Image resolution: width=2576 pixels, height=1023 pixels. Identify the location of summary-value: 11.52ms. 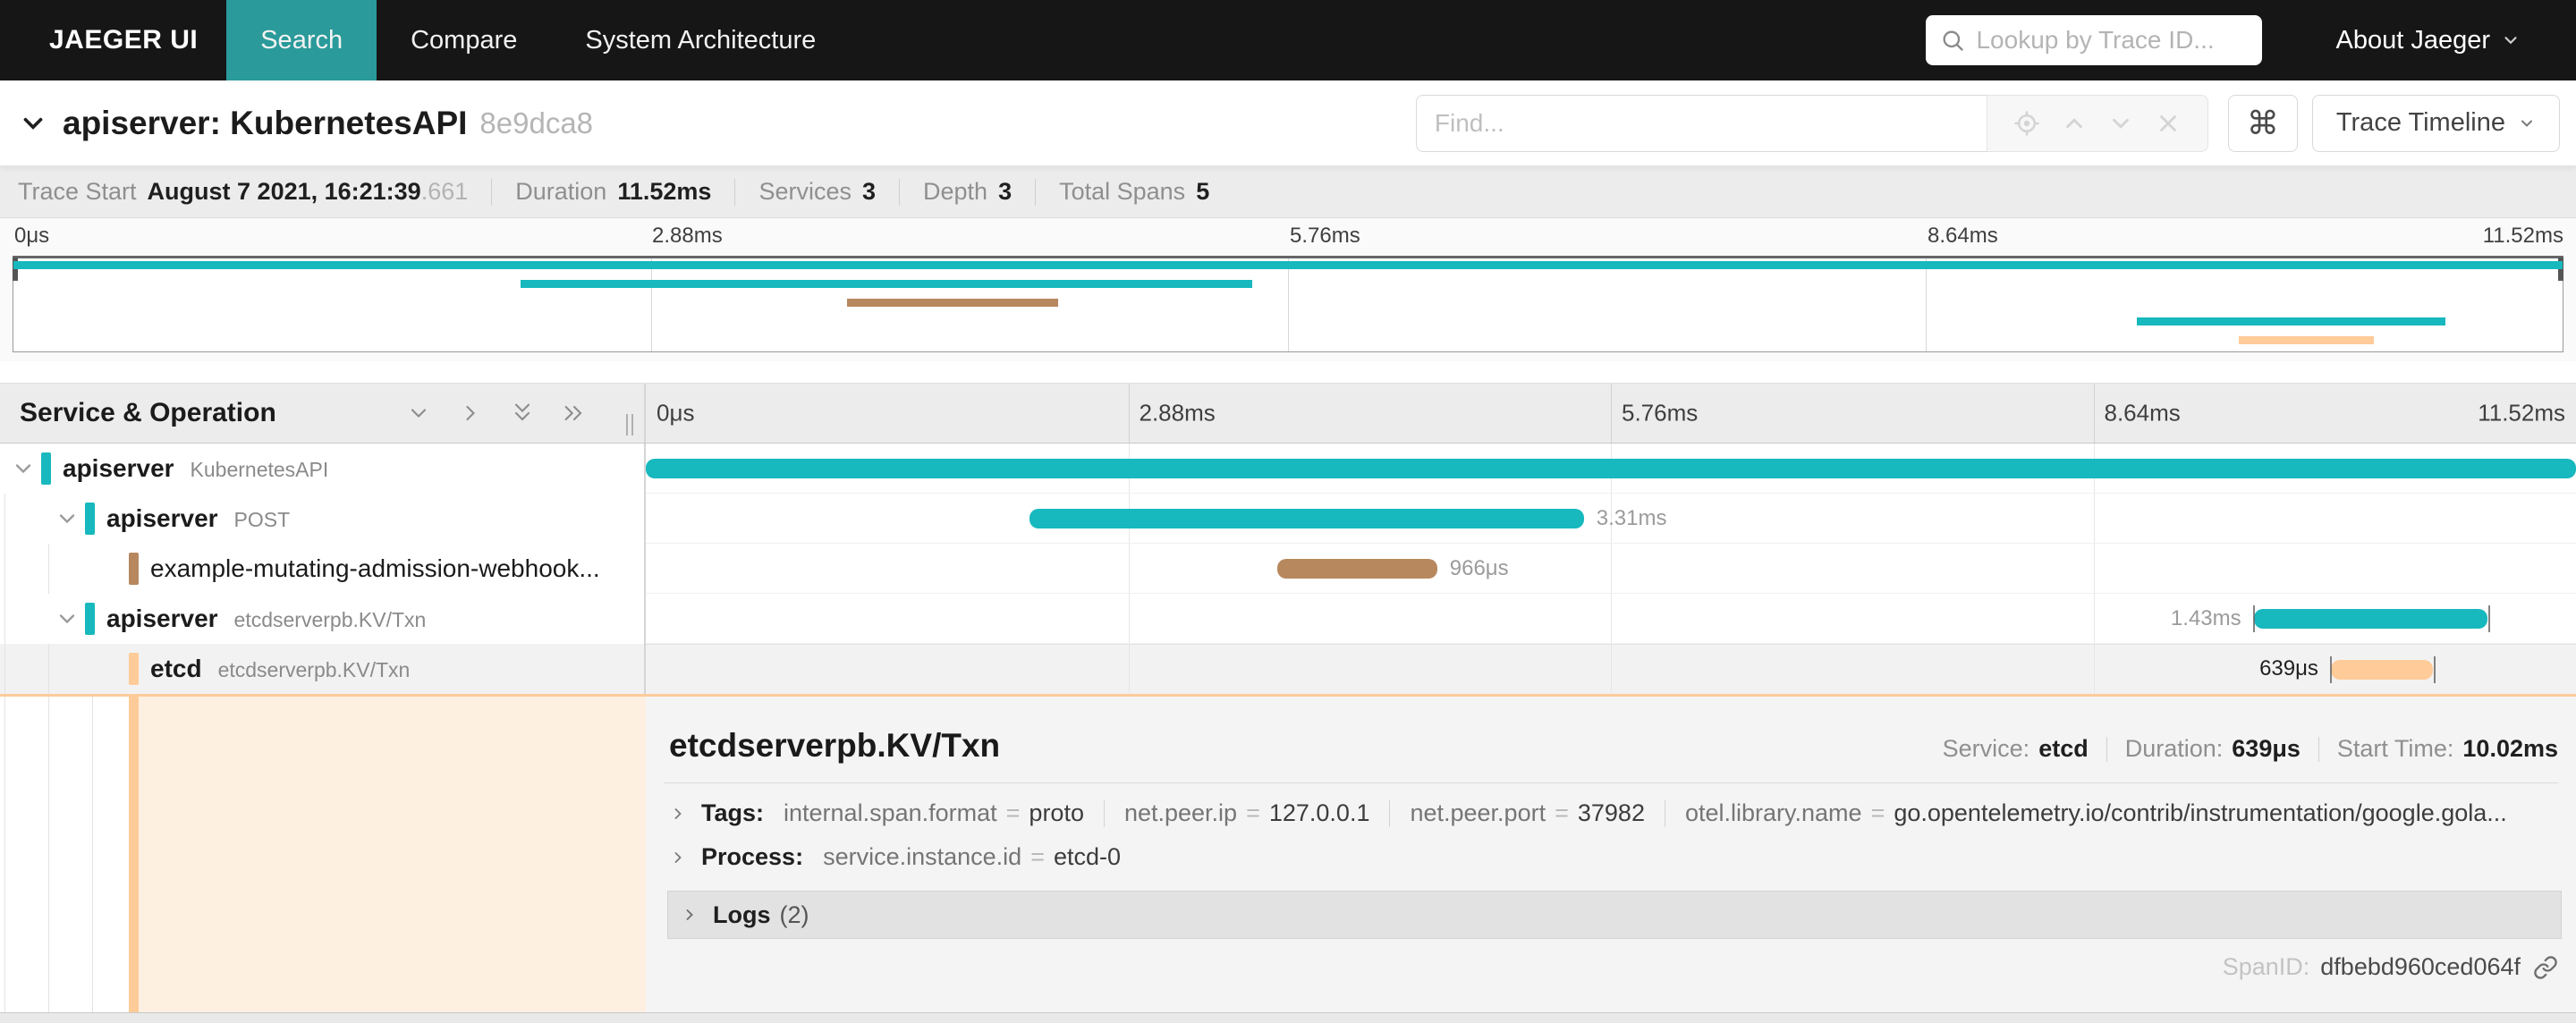
(664, 191).